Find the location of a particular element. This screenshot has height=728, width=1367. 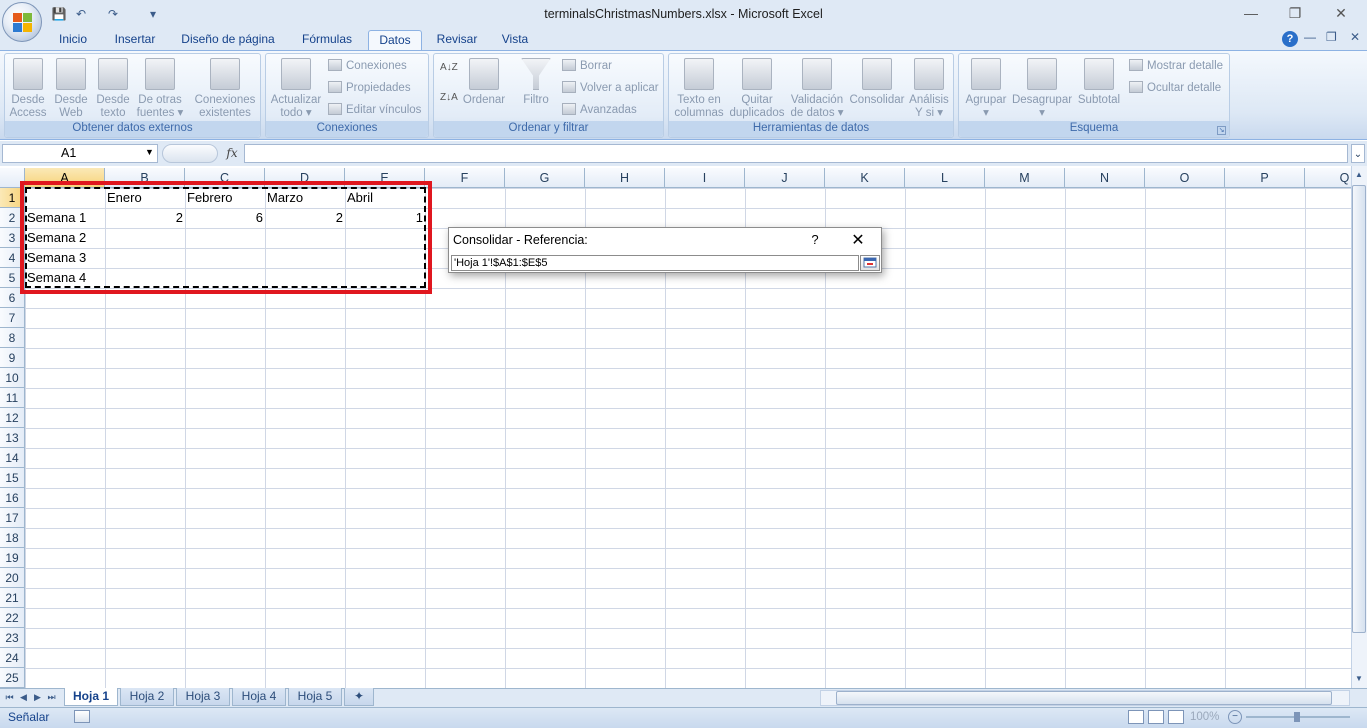

formula-bar-splitter is located at coordinates (190, 153).